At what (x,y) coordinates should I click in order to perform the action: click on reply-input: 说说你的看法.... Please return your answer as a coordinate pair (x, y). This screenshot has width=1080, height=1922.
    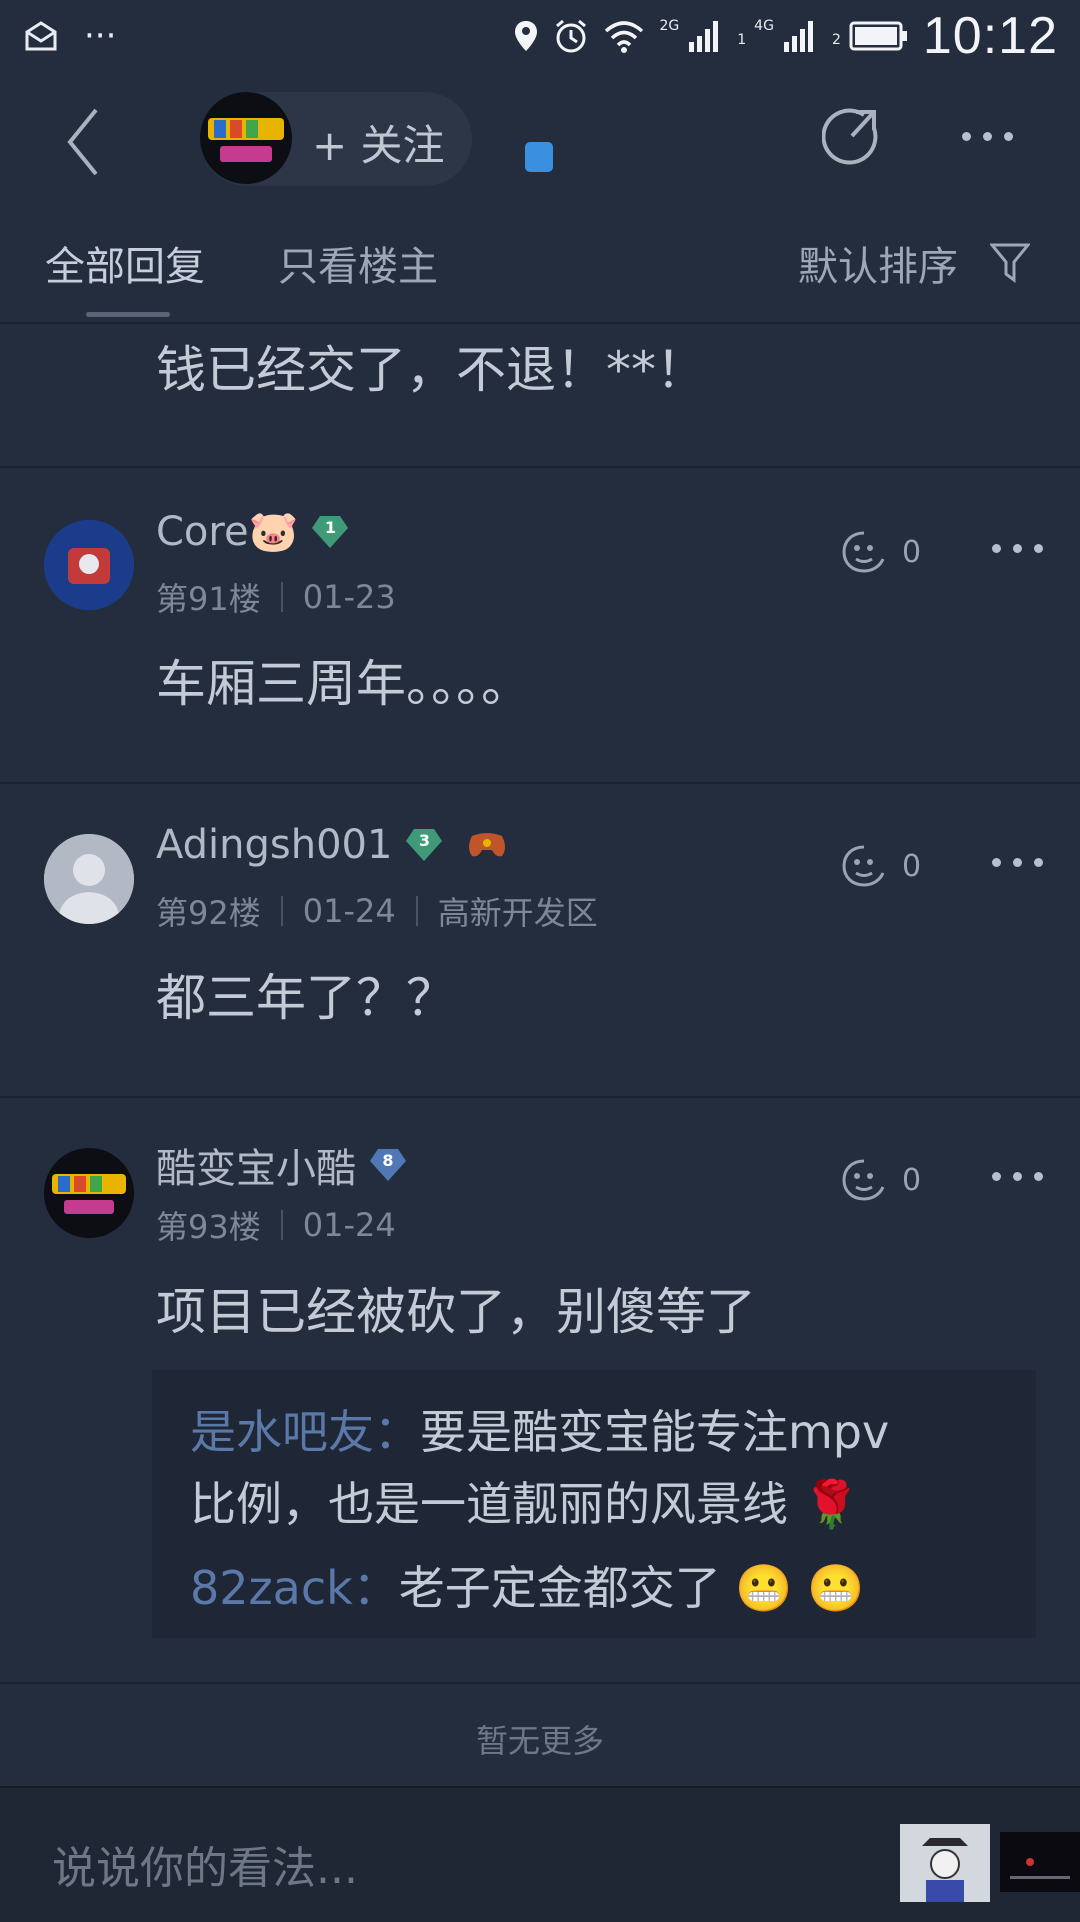
    Looking at the image, I should click on (205, 1864).